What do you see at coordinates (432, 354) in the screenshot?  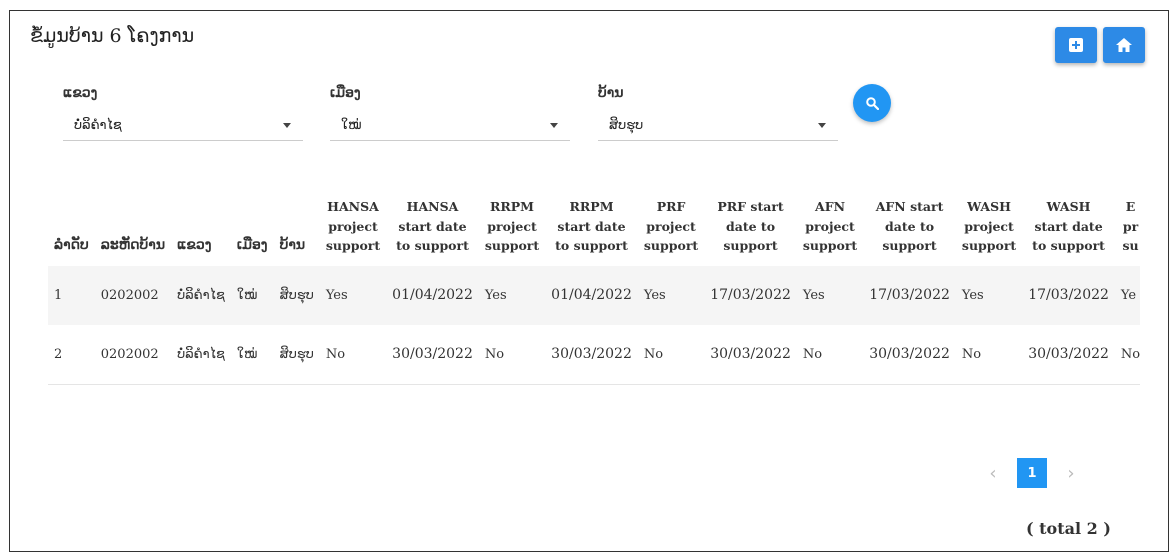 I see `cell-hansa-date: 30/03/2022` at bounding box center [432, 354].